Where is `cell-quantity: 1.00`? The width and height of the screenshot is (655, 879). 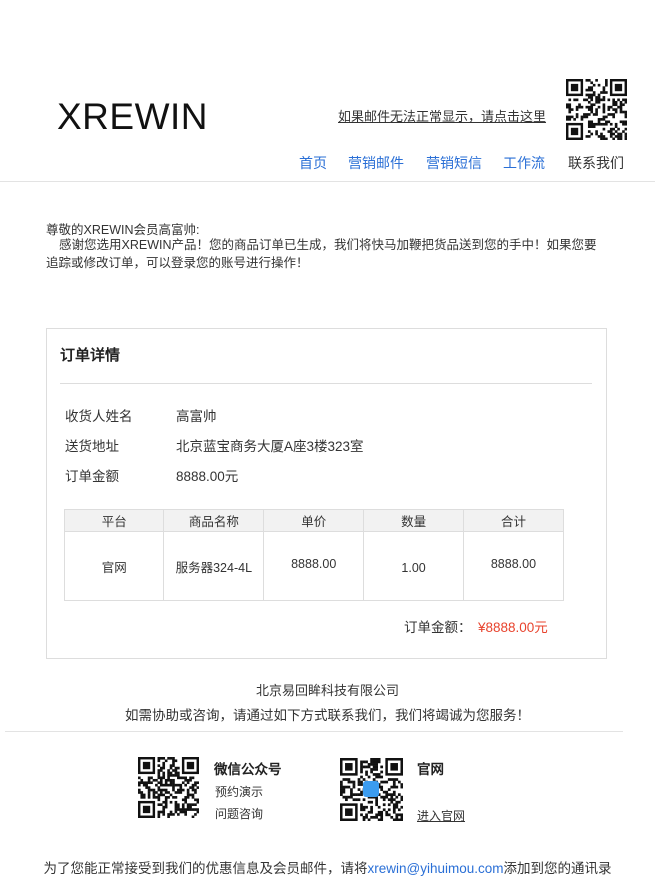 cell-quantity: 1.00 is located at coordinates (413, 566).